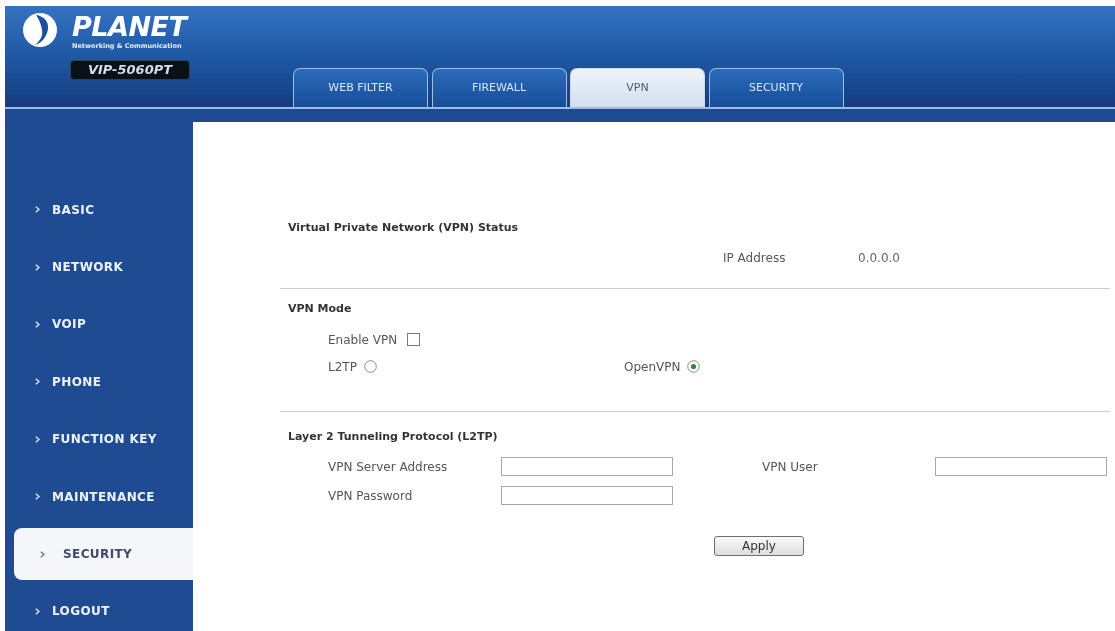  I want to click on nav-tab: WEB FILTER, so click(360, 87).